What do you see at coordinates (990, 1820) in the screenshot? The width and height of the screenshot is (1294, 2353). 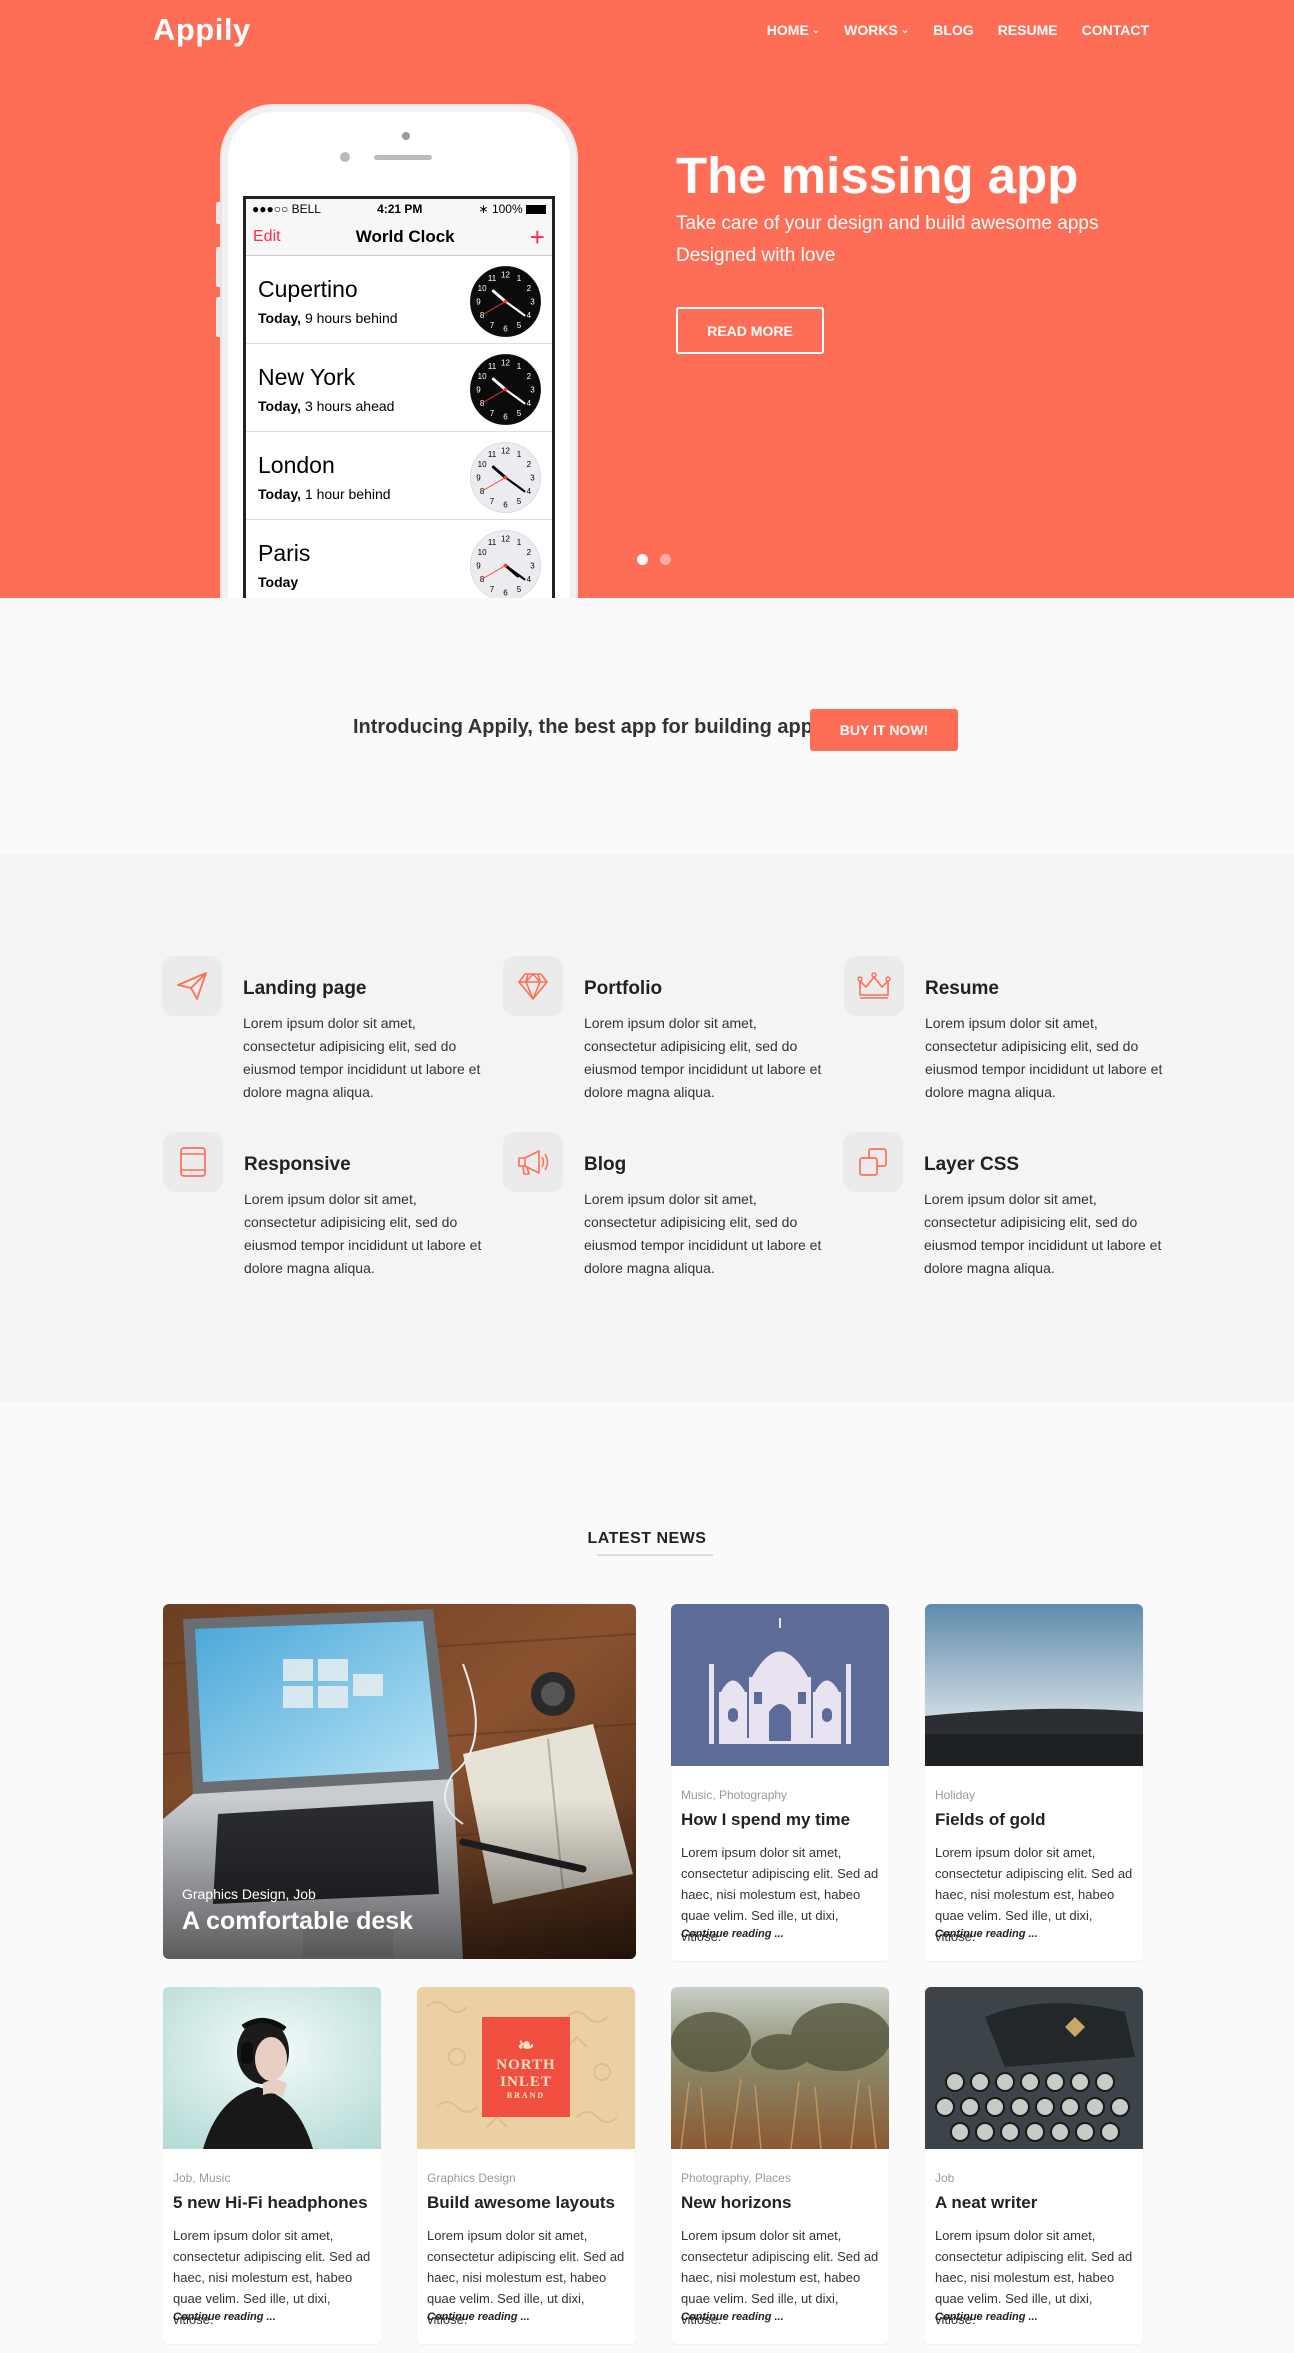 I see `post-title: Fields of gold` at bounding box center [990, 1820].